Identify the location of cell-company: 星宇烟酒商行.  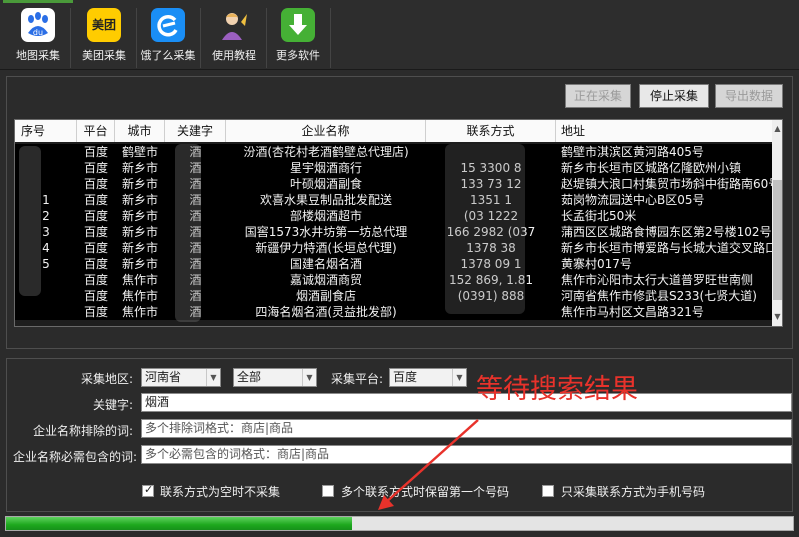
(325, 168).